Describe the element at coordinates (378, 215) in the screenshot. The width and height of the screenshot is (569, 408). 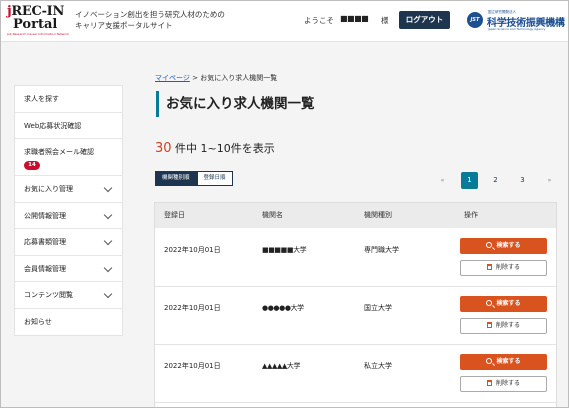
I see `col-header-type: 機関種別` at that location.